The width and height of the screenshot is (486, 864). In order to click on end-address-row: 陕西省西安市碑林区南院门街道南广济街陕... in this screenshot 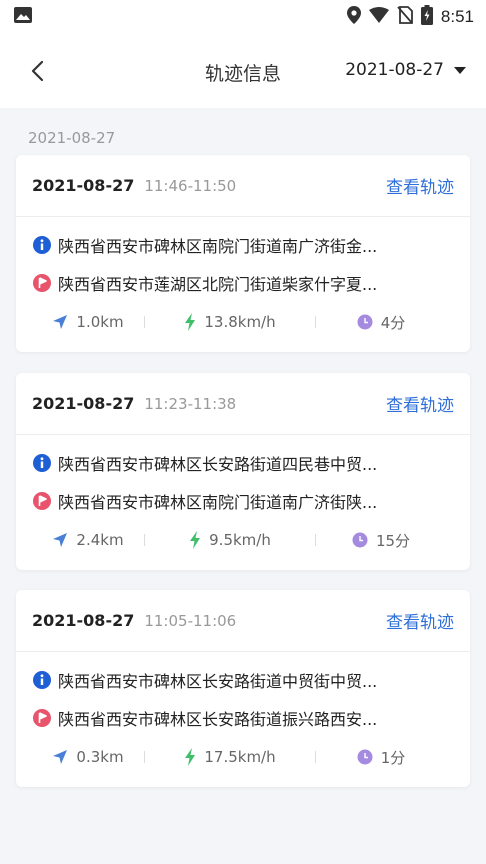, I will do `click(243, 501)`.